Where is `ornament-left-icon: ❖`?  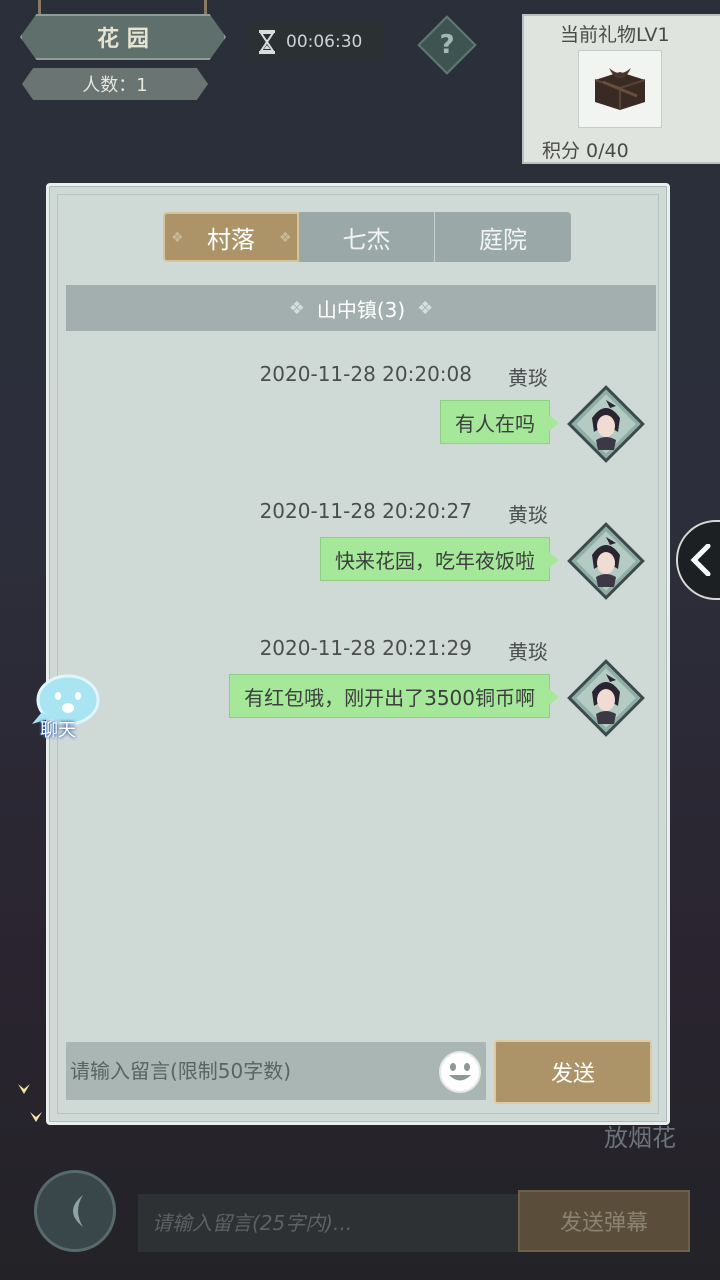 ornament-left-icon: ❖ is located at coordinates (296, 308).